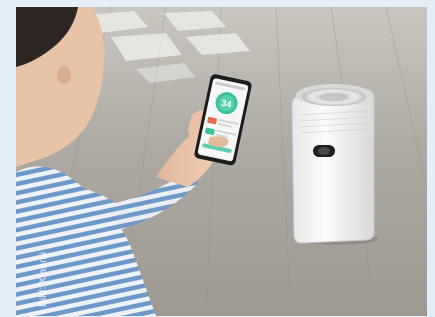 The height and width of the screenshot is (317, 435). Describe the element at coordinates (227, 104) in the screenshot. I see `aqi-reading: 34` at that location.